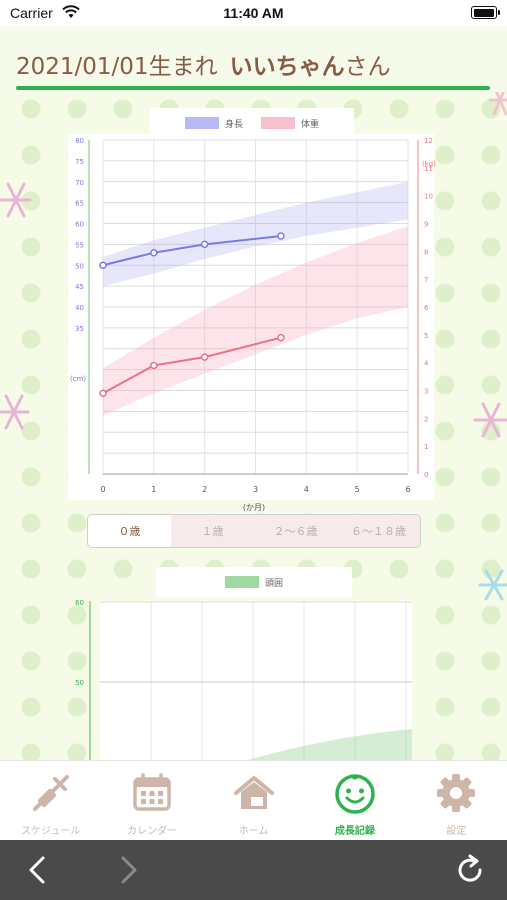  I want to click on forward-icon, so click(128, 870).